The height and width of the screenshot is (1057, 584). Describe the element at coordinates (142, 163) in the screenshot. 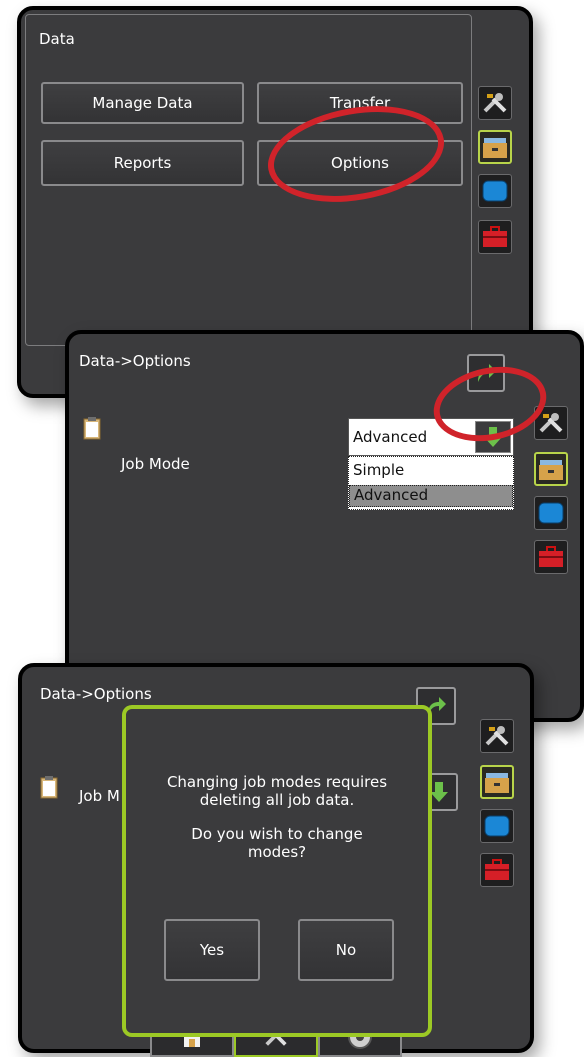

I see `reports-button: Reports` at that location.